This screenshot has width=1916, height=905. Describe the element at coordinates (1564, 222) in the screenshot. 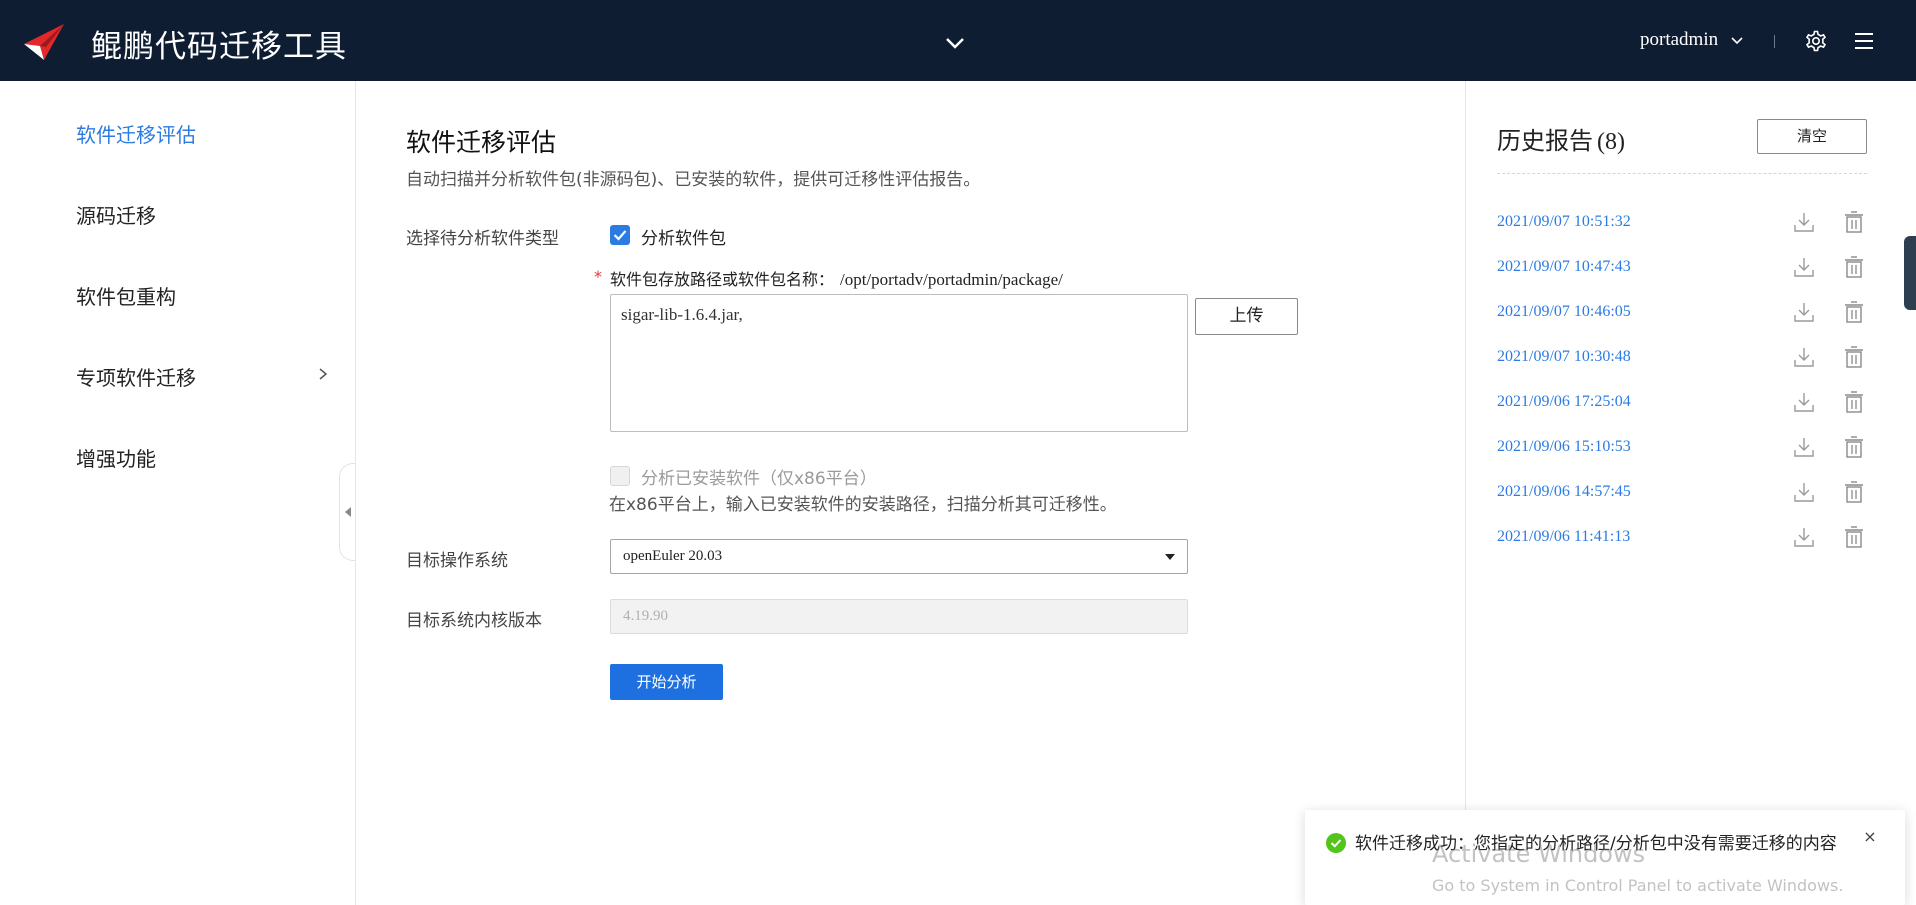

I see `report-date-link: 2021/09/07 10:51:32` at that location.